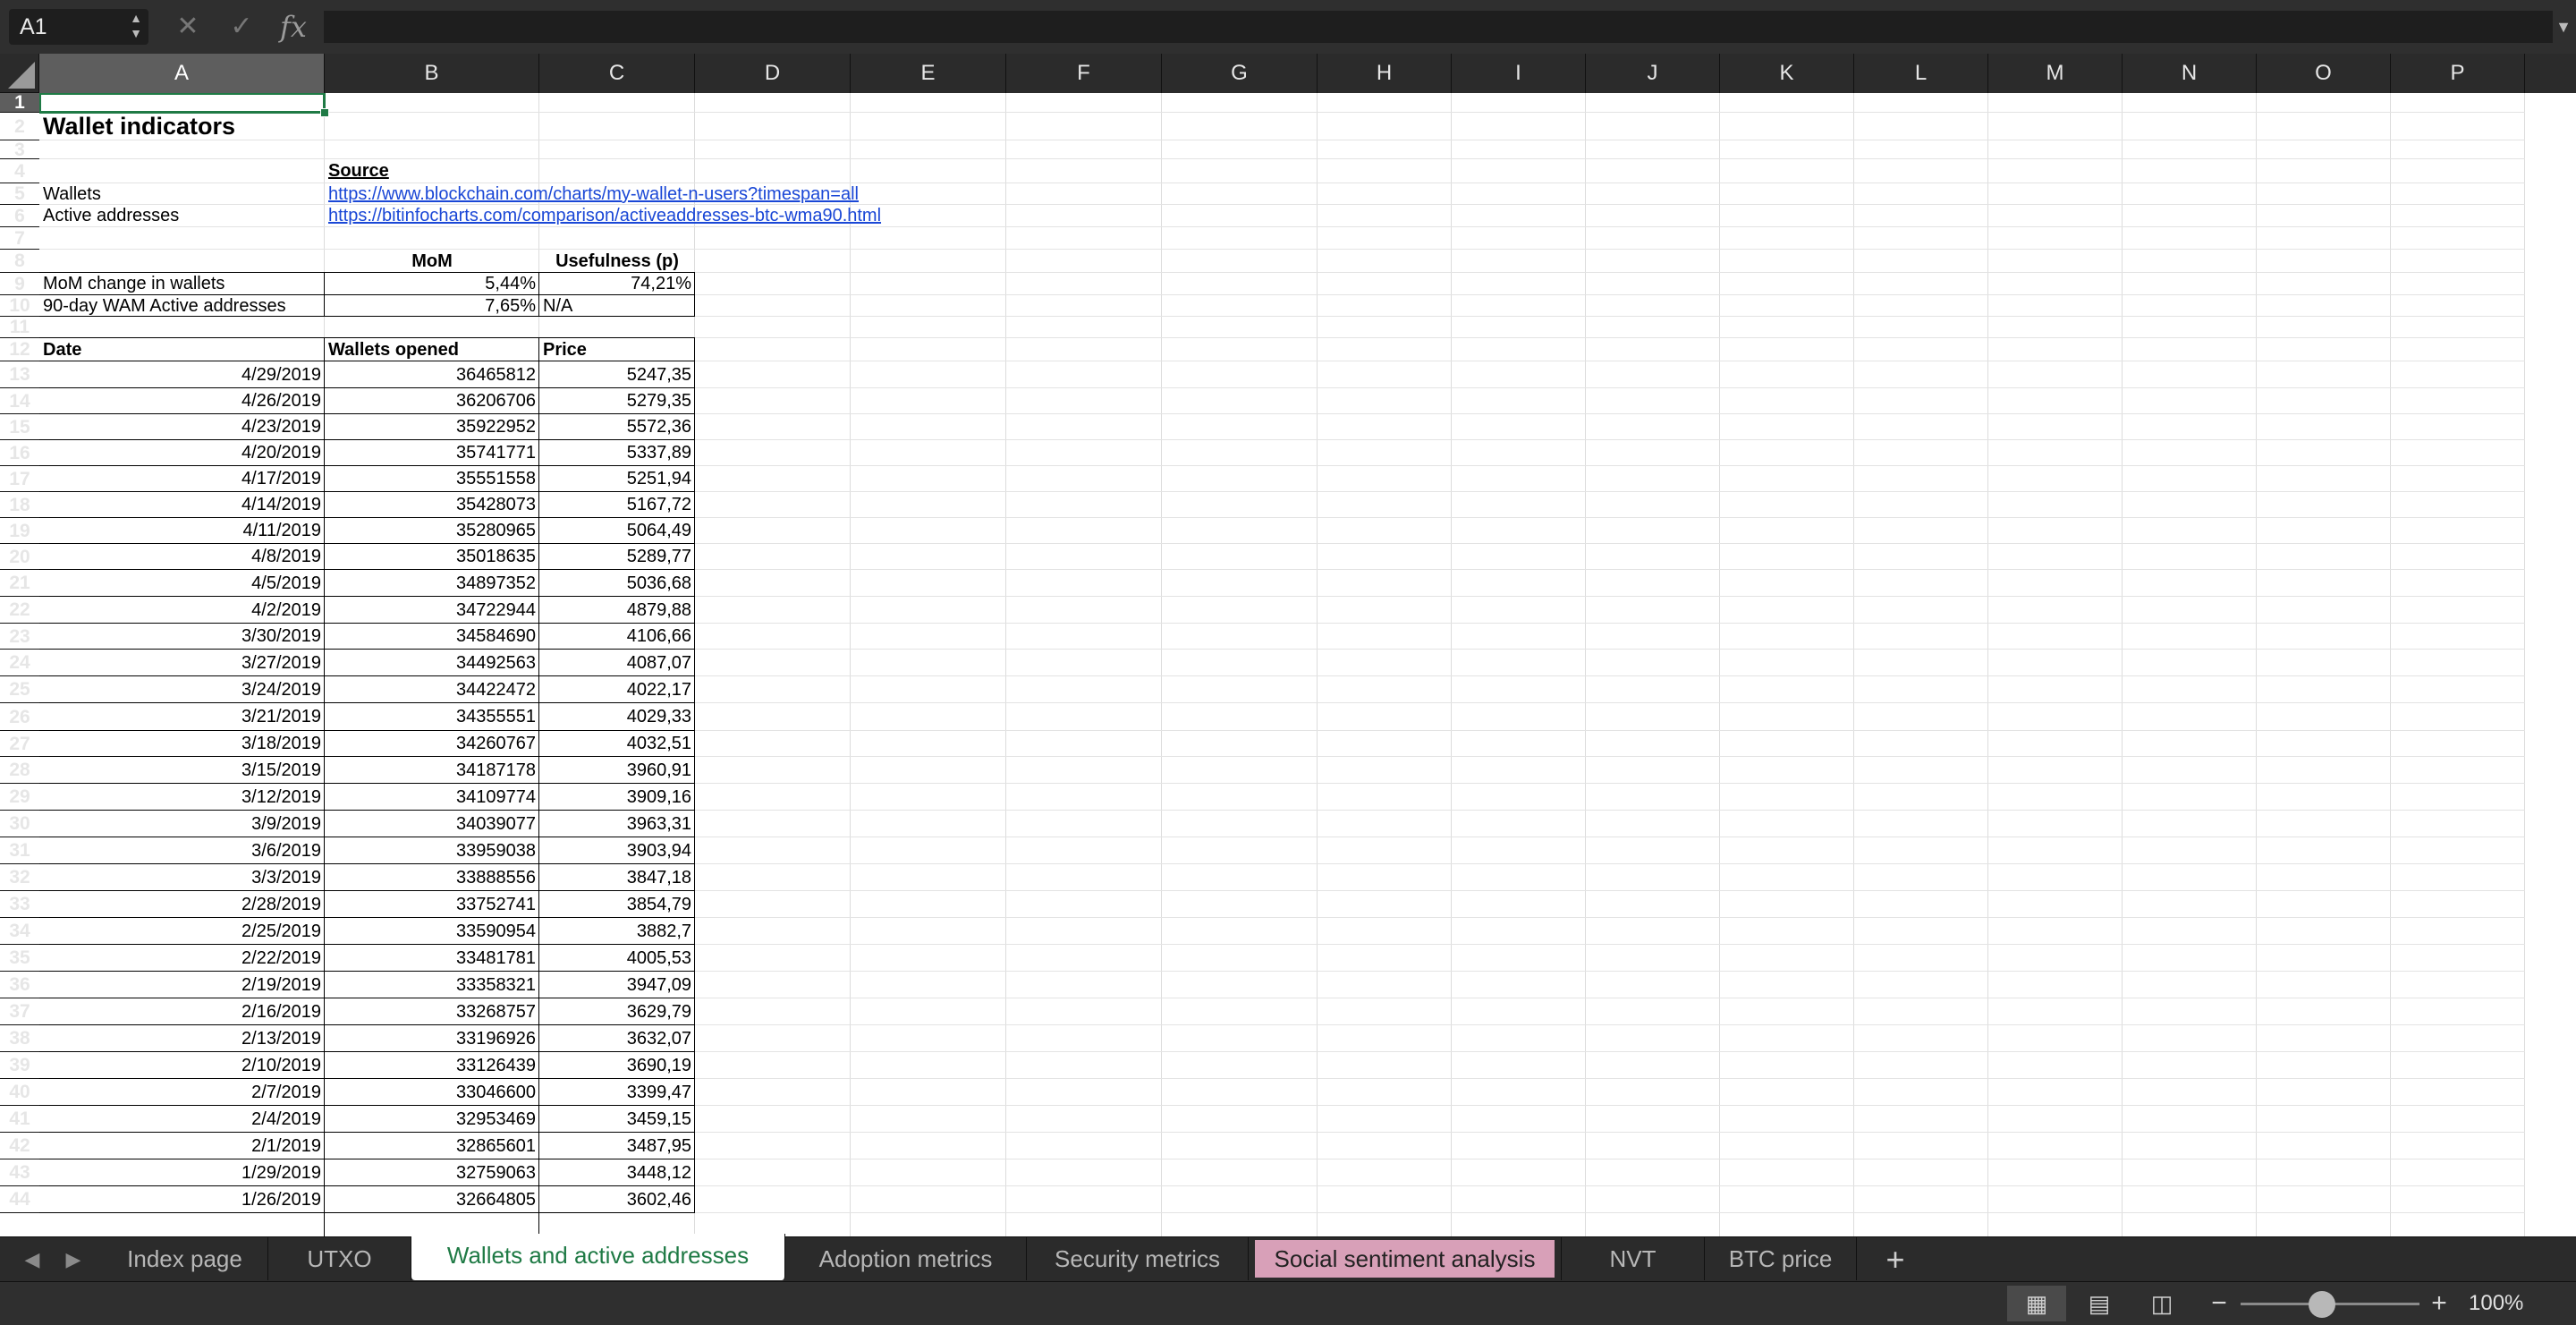  Describe the element at coordinates (19, 557) in the screenshot. I see `row-header-20: 20` at that location.